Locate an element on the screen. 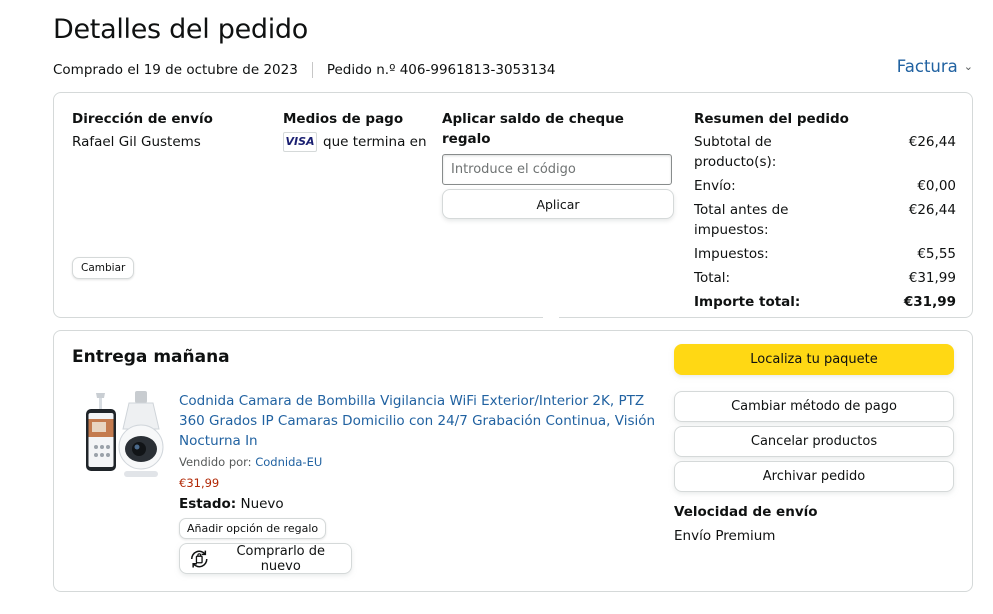 This screenshot has height=614, width=993. invoice-dropdown: Factura ⌄ is located at coordinates (935, 66).